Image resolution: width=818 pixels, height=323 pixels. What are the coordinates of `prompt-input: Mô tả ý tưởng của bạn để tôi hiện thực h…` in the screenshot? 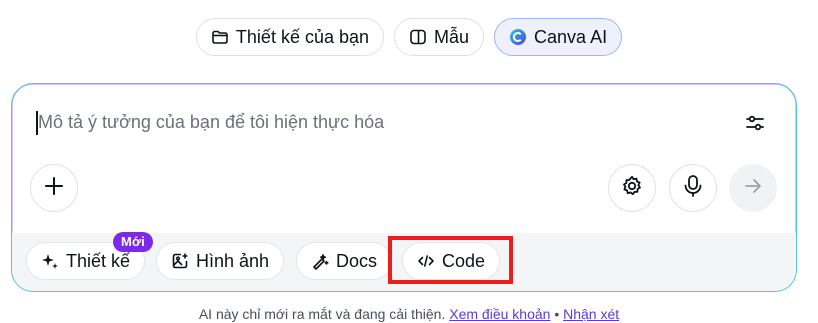 It's located at (211, 122).